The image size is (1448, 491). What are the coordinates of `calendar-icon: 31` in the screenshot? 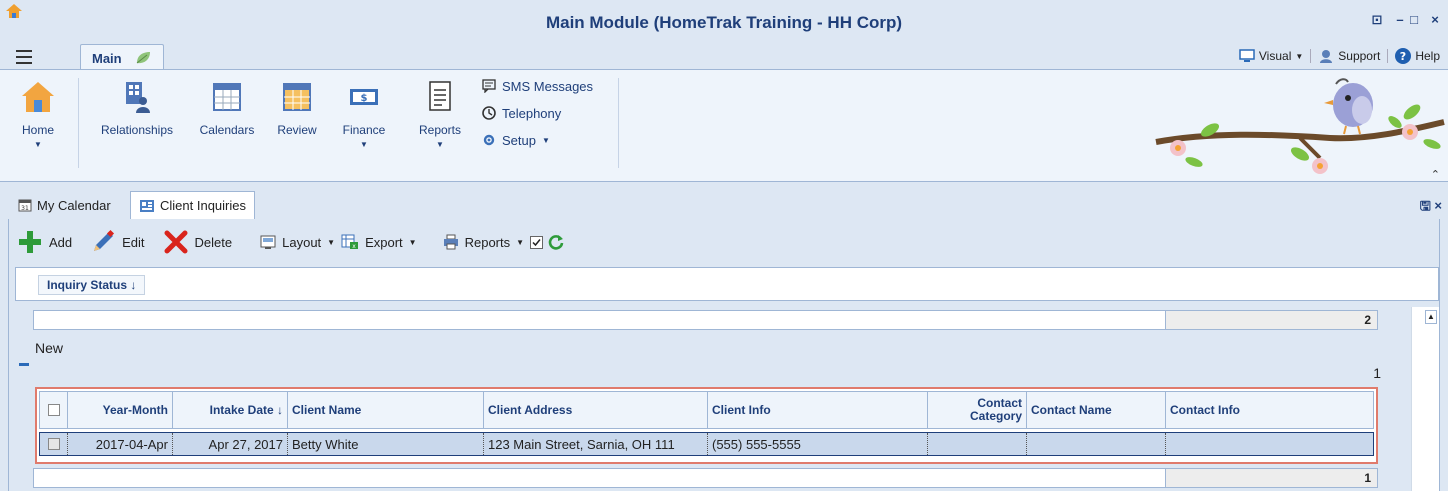 It's located at (25, 205).